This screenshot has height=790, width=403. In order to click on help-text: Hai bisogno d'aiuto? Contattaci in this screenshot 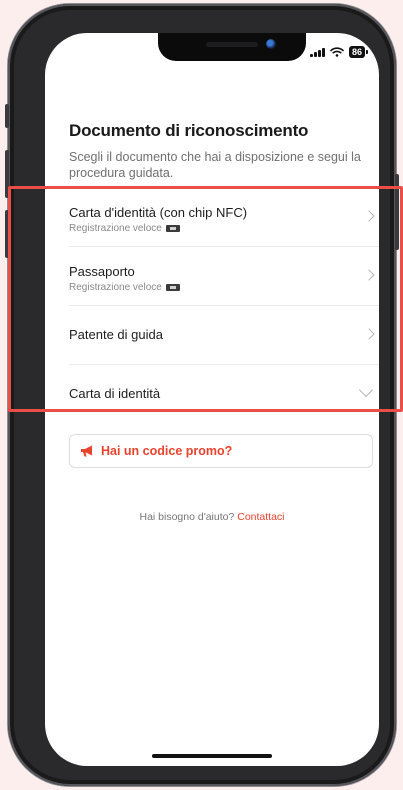, I will do `click(212, 517)`.